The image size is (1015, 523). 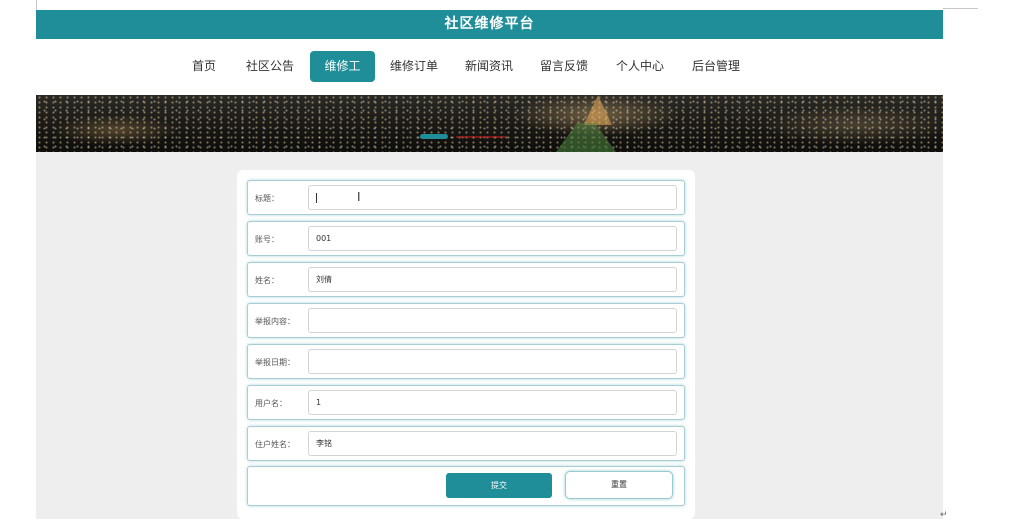 I want to click on tower-silhouette, so click(x=598, y=110).